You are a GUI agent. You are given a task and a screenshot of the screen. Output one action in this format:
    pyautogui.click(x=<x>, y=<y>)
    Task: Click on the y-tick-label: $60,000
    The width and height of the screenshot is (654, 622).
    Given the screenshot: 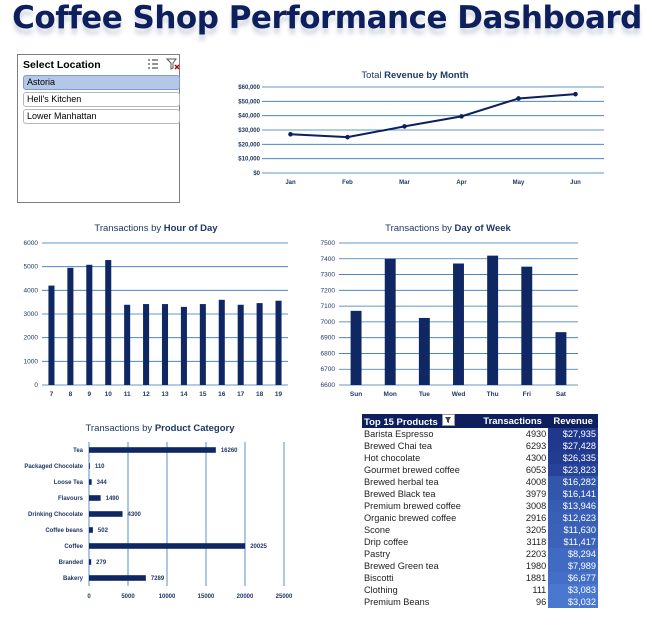 What is the action you would take?
    pyautogui.click(x=249, y=88)
    